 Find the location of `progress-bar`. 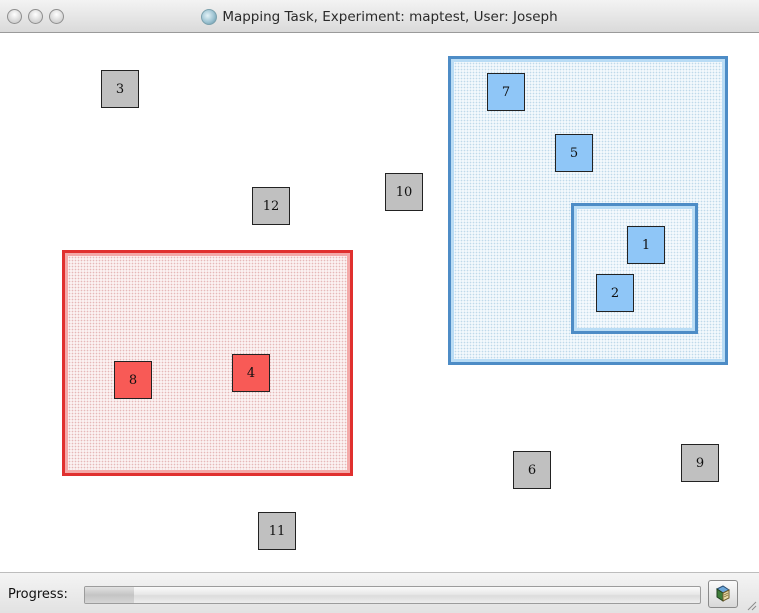

progress-bar is located at coordinates (392, 595).